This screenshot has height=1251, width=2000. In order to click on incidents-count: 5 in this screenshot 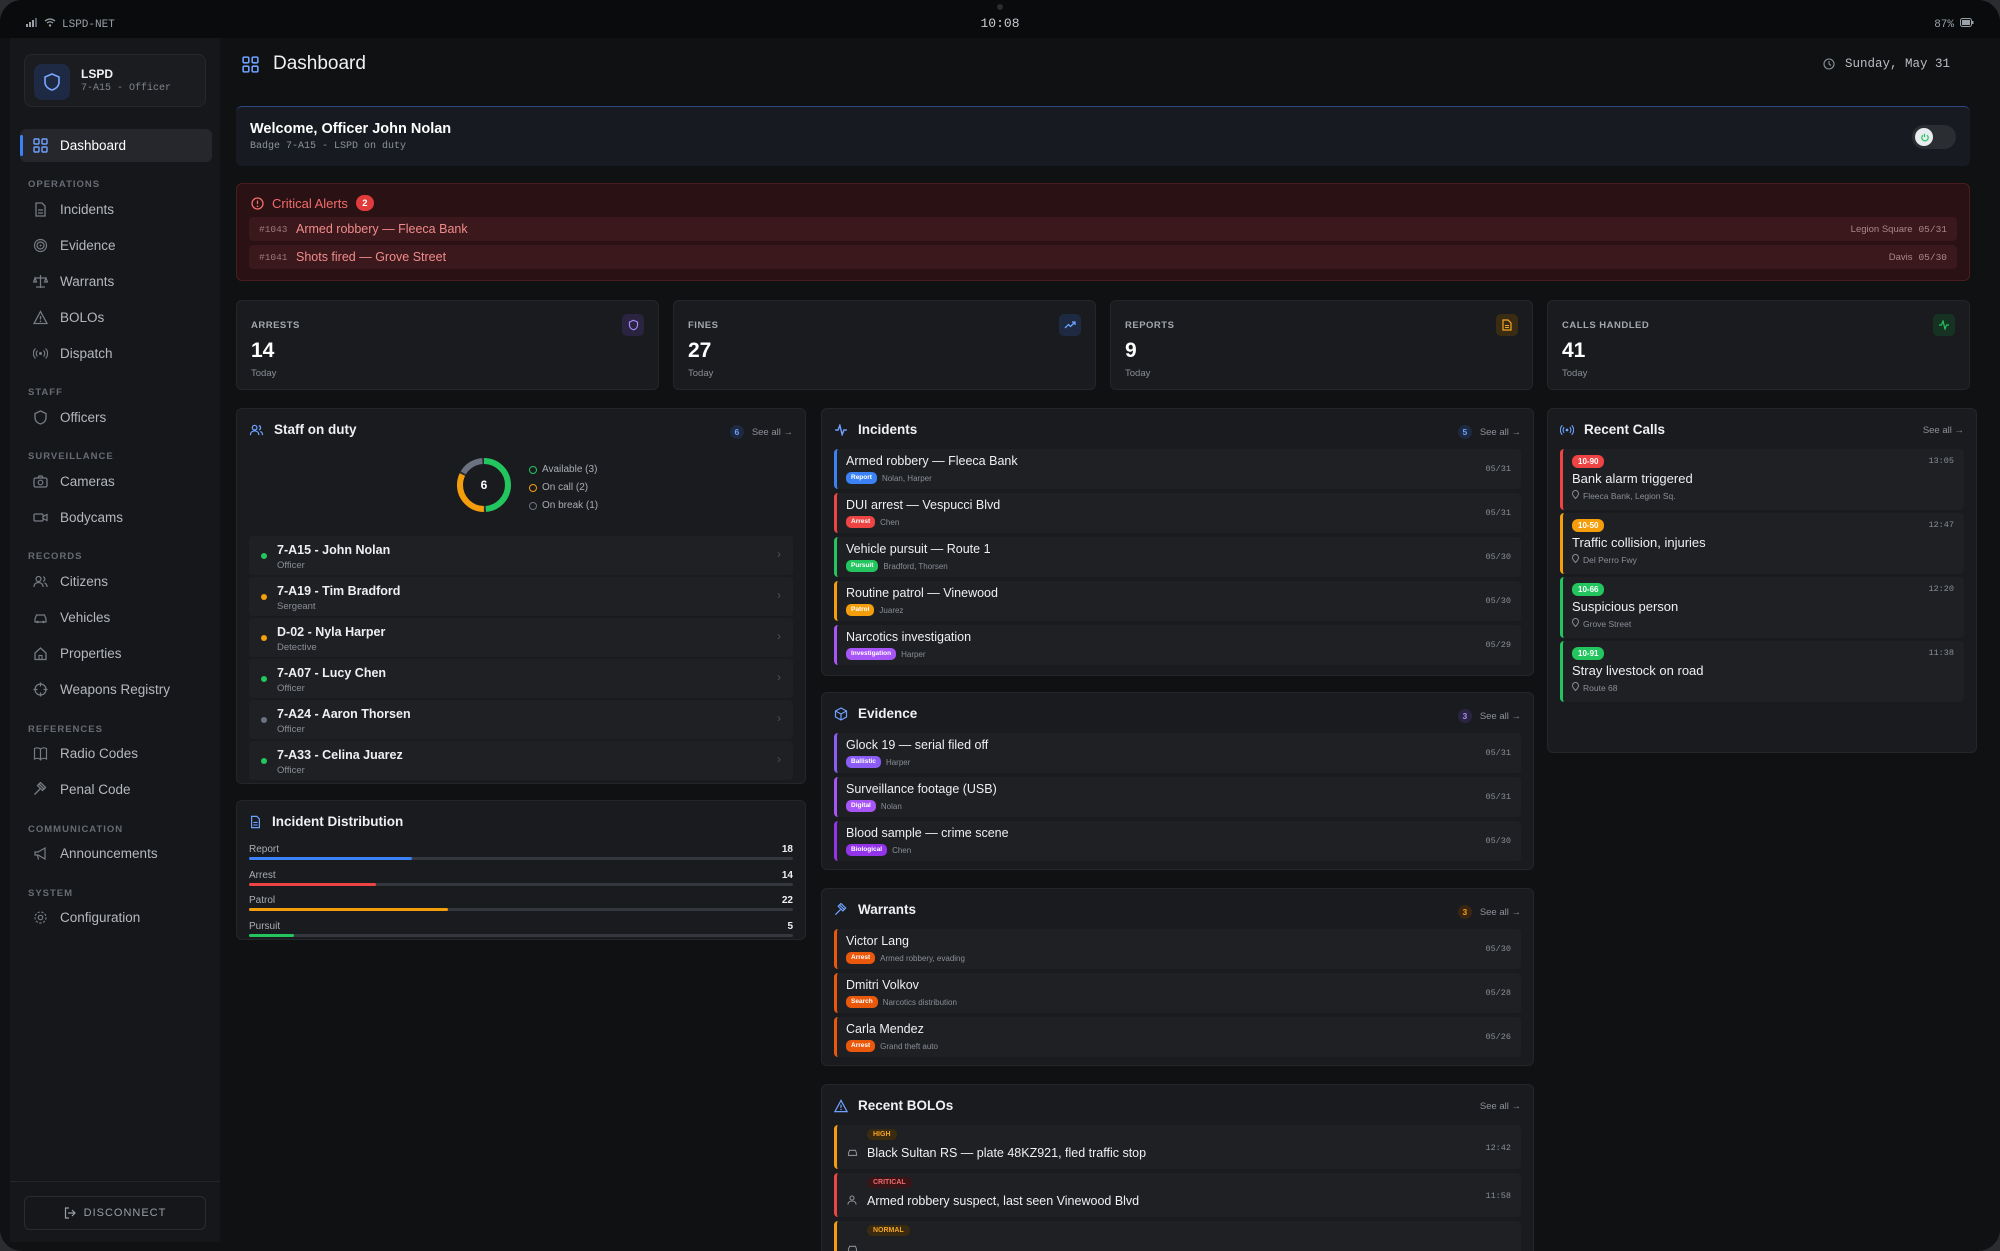, I will do `click(1464, 432)`.